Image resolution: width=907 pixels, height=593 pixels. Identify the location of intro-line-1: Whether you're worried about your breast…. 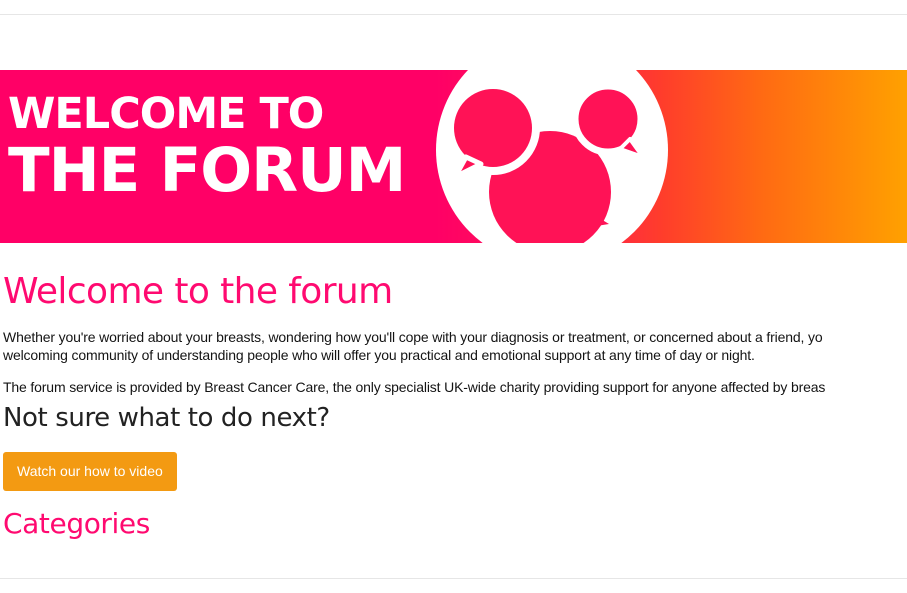
(413, 337).